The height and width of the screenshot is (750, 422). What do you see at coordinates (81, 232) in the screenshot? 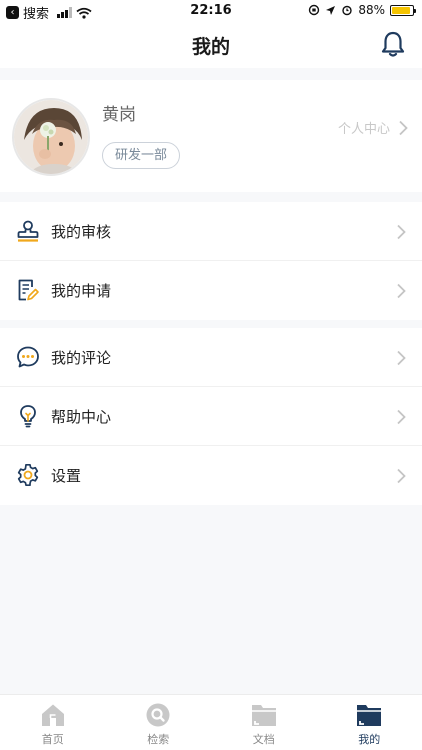
I see `menu-label-my-review: 我的审核` at bounding box center [81, 232].